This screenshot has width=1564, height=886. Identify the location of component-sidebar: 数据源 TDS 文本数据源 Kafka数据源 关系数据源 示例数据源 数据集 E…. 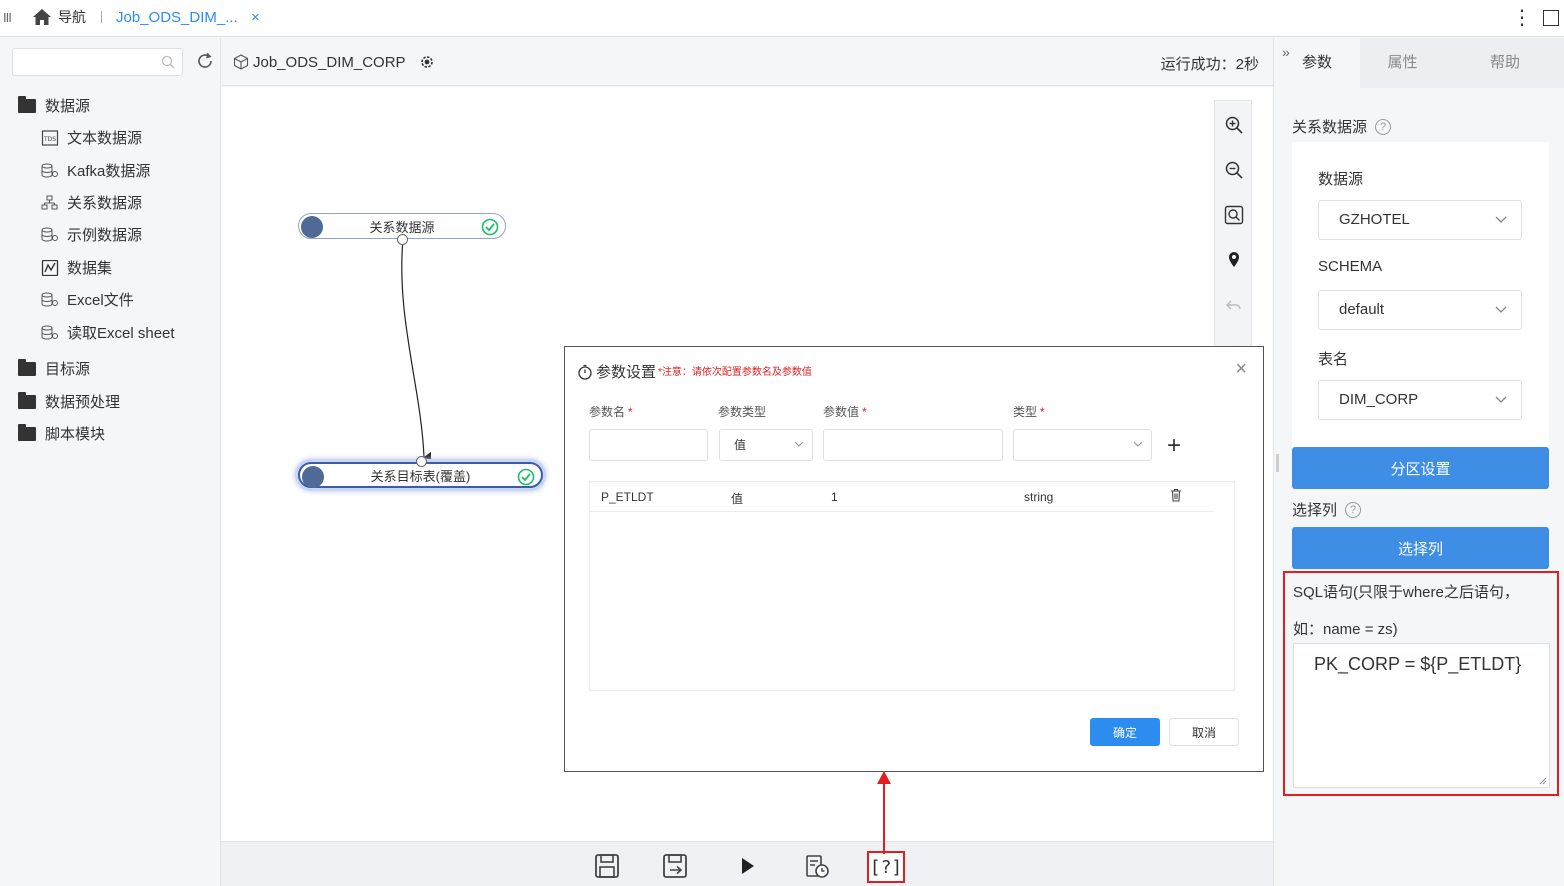
(110, 462).